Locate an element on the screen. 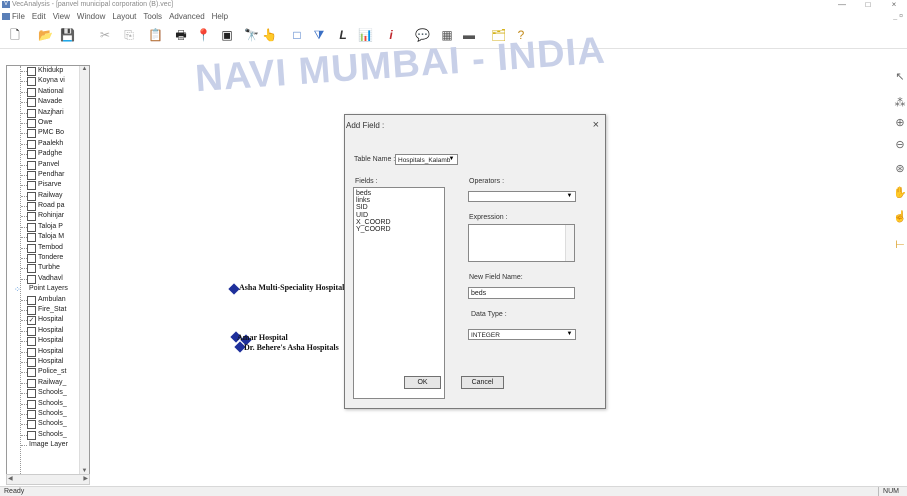  menu-edit: Edit is located at coordinates (39, 16).